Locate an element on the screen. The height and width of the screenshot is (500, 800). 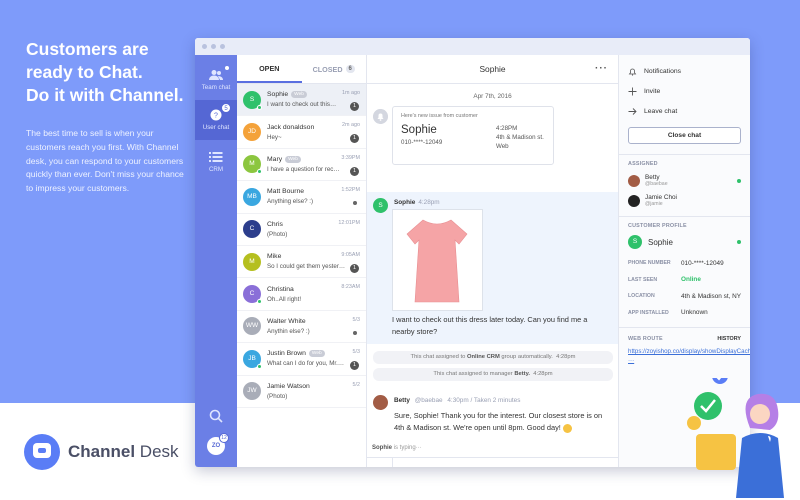
brand-name: Channel Desk is located at coordinates (123, 451).